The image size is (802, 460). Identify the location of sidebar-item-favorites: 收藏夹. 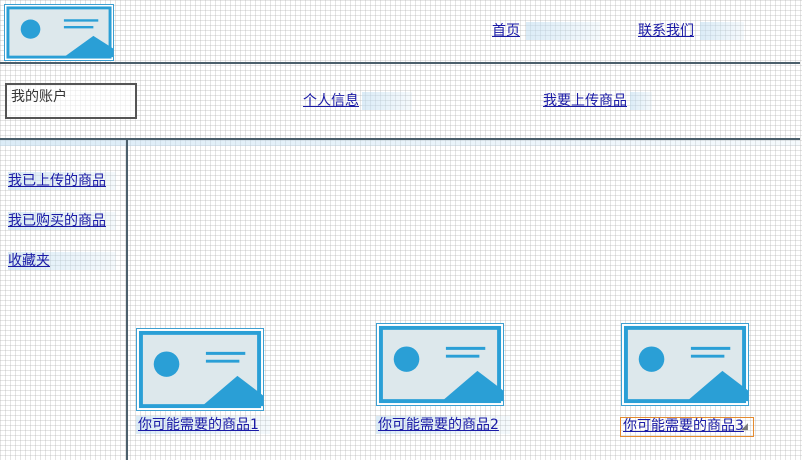
(29, 261).